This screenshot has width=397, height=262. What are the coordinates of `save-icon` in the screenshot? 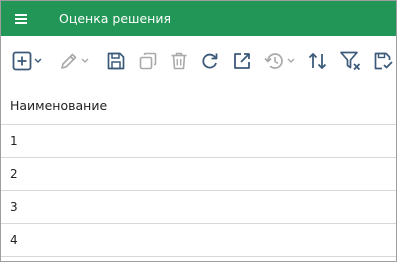 It's located at (116, 61).